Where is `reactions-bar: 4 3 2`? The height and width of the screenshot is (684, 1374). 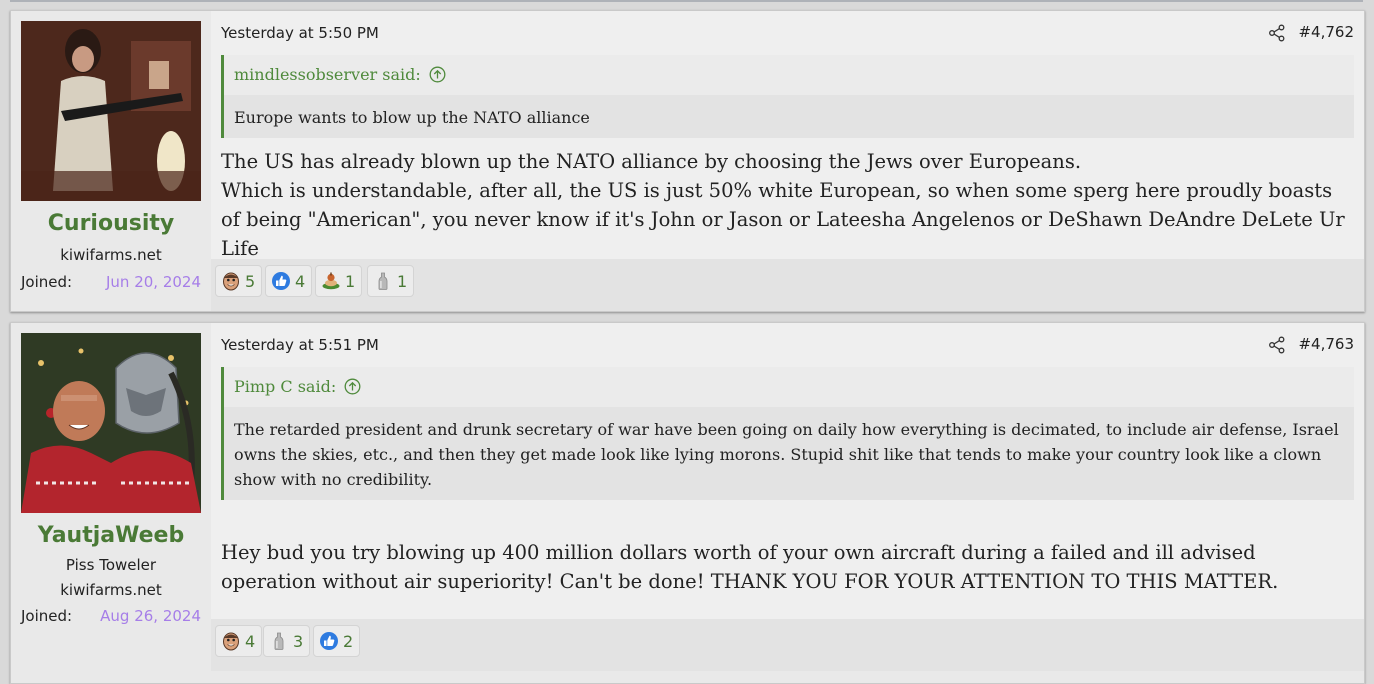 reactions-bar: 4 3 2 is located at coordinates (787, 645).